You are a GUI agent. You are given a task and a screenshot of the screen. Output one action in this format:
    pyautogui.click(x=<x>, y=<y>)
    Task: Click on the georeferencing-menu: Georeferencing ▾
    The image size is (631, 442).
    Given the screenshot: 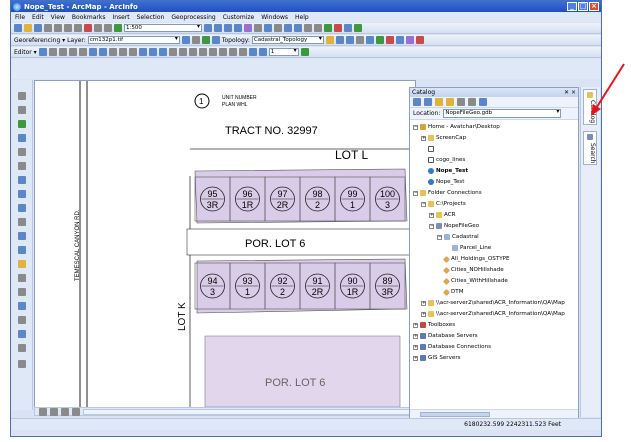 What is the action you would take?
    pyautogui.click(x=39, y=40)
    